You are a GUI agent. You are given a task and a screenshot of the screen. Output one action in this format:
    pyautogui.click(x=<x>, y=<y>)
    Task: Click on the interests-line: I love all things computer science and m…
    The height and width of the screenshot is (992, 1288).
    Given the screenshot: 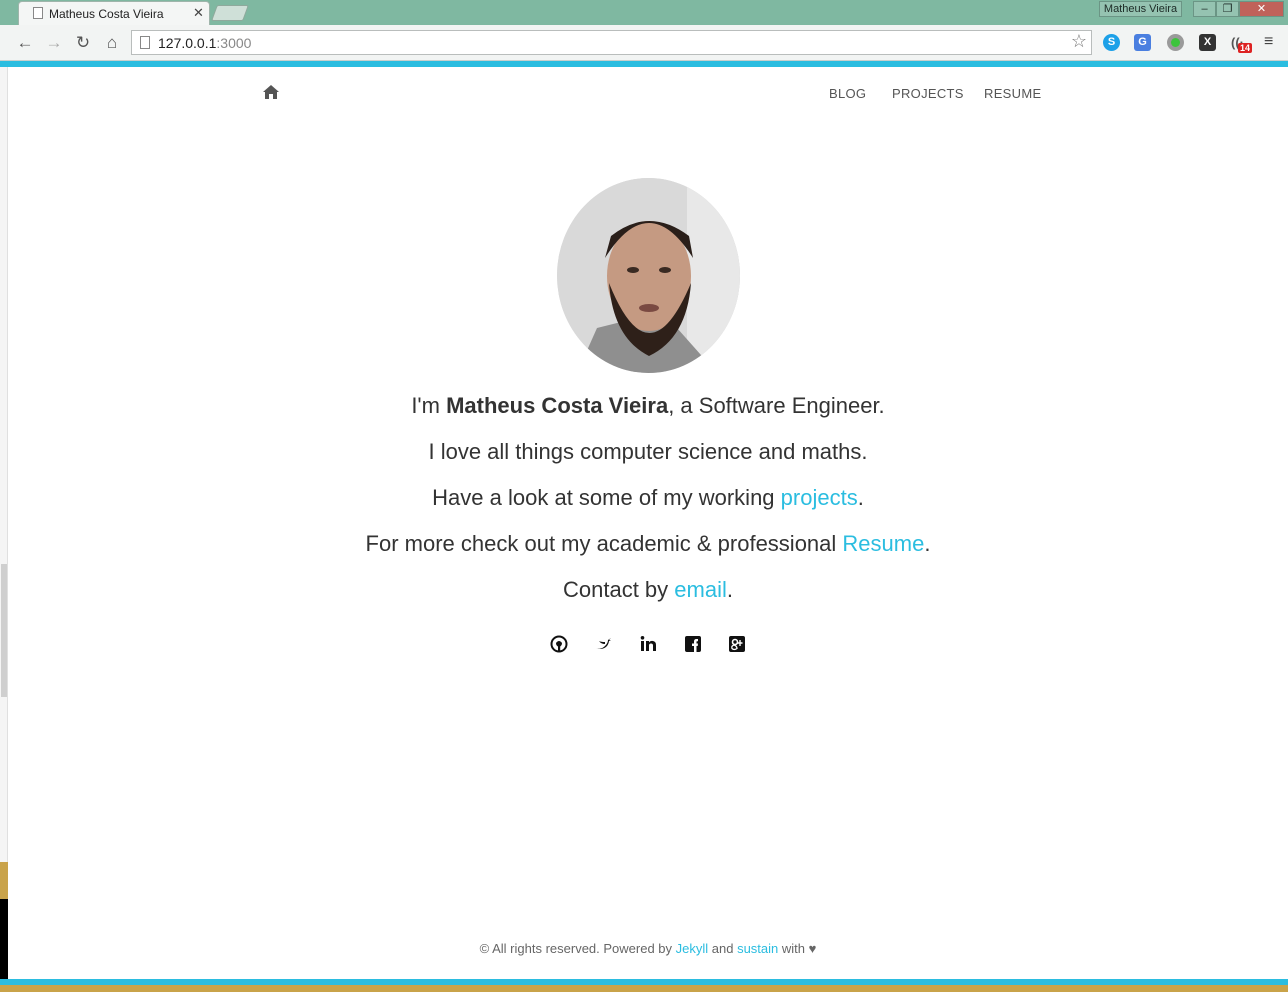 What is the action you would take?
    pyautogui.click(x=648, y=451)
    